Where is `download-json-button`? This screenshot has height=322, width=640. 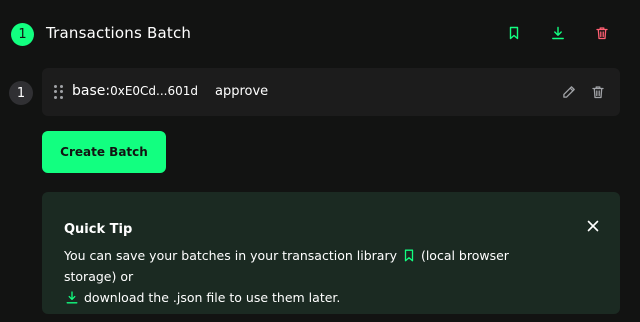 download-json-button is located at coordinates (558, 33).